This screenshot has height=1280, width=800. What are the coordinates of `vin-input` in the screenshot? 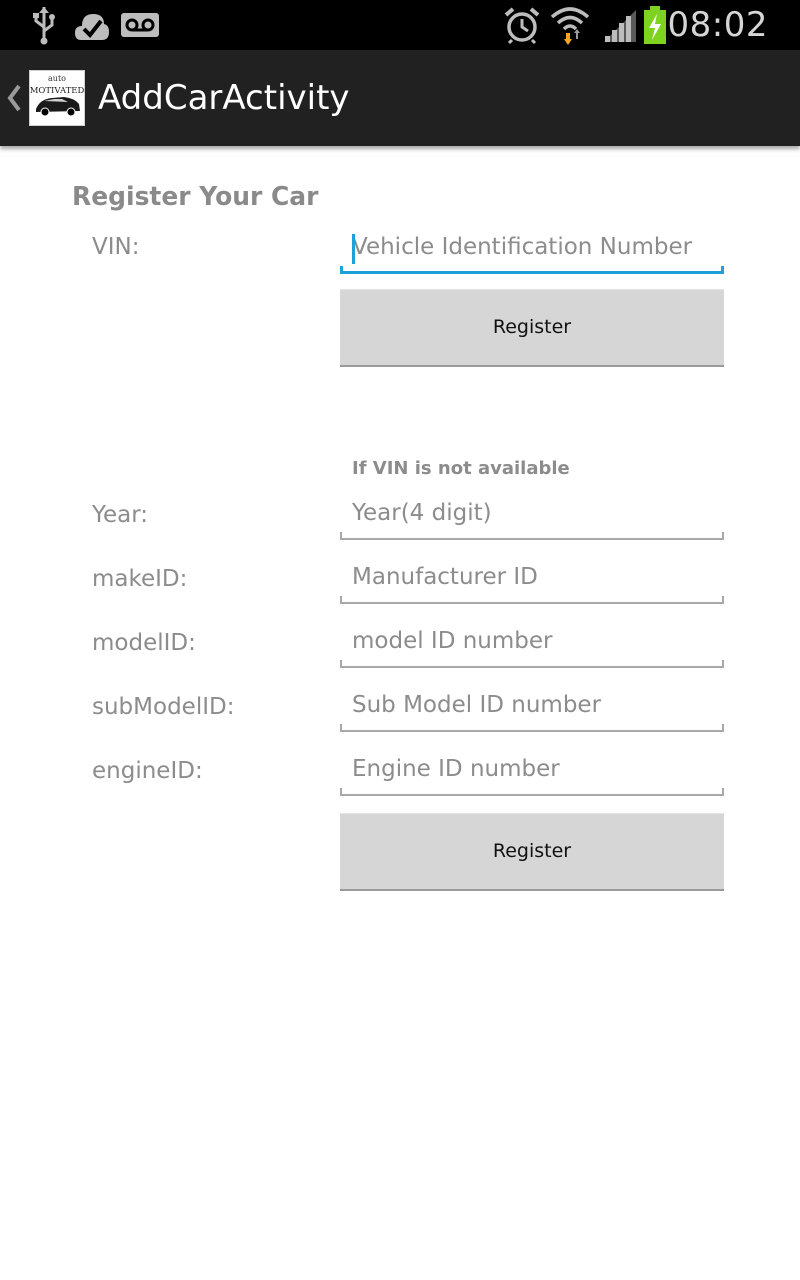 It's located at (532, 247).